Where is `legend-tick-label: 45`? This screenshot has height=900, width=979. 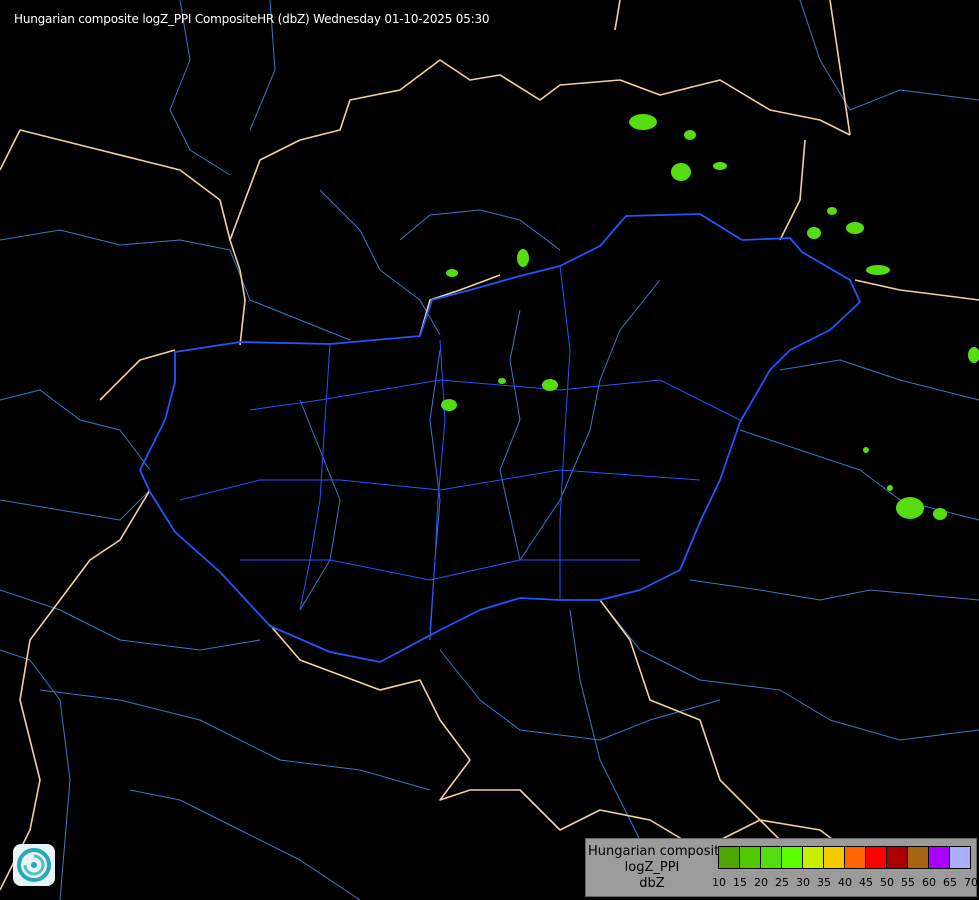
legend-tick-label: 45 is located at coordinates (866, 882).